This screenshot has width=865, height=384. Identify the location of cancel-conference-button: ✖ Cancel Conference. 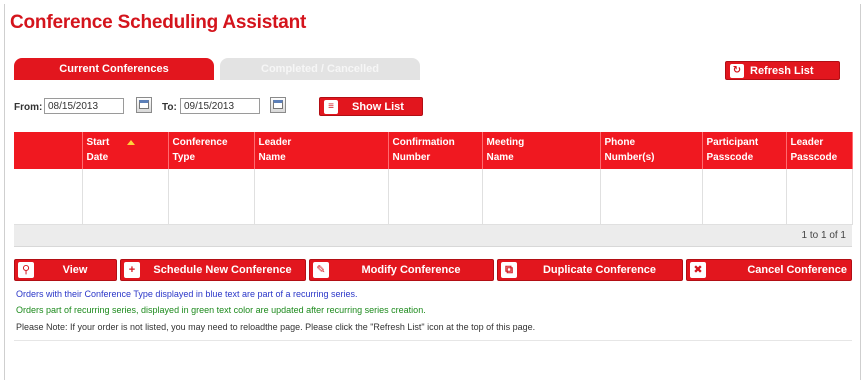
(769, 270).